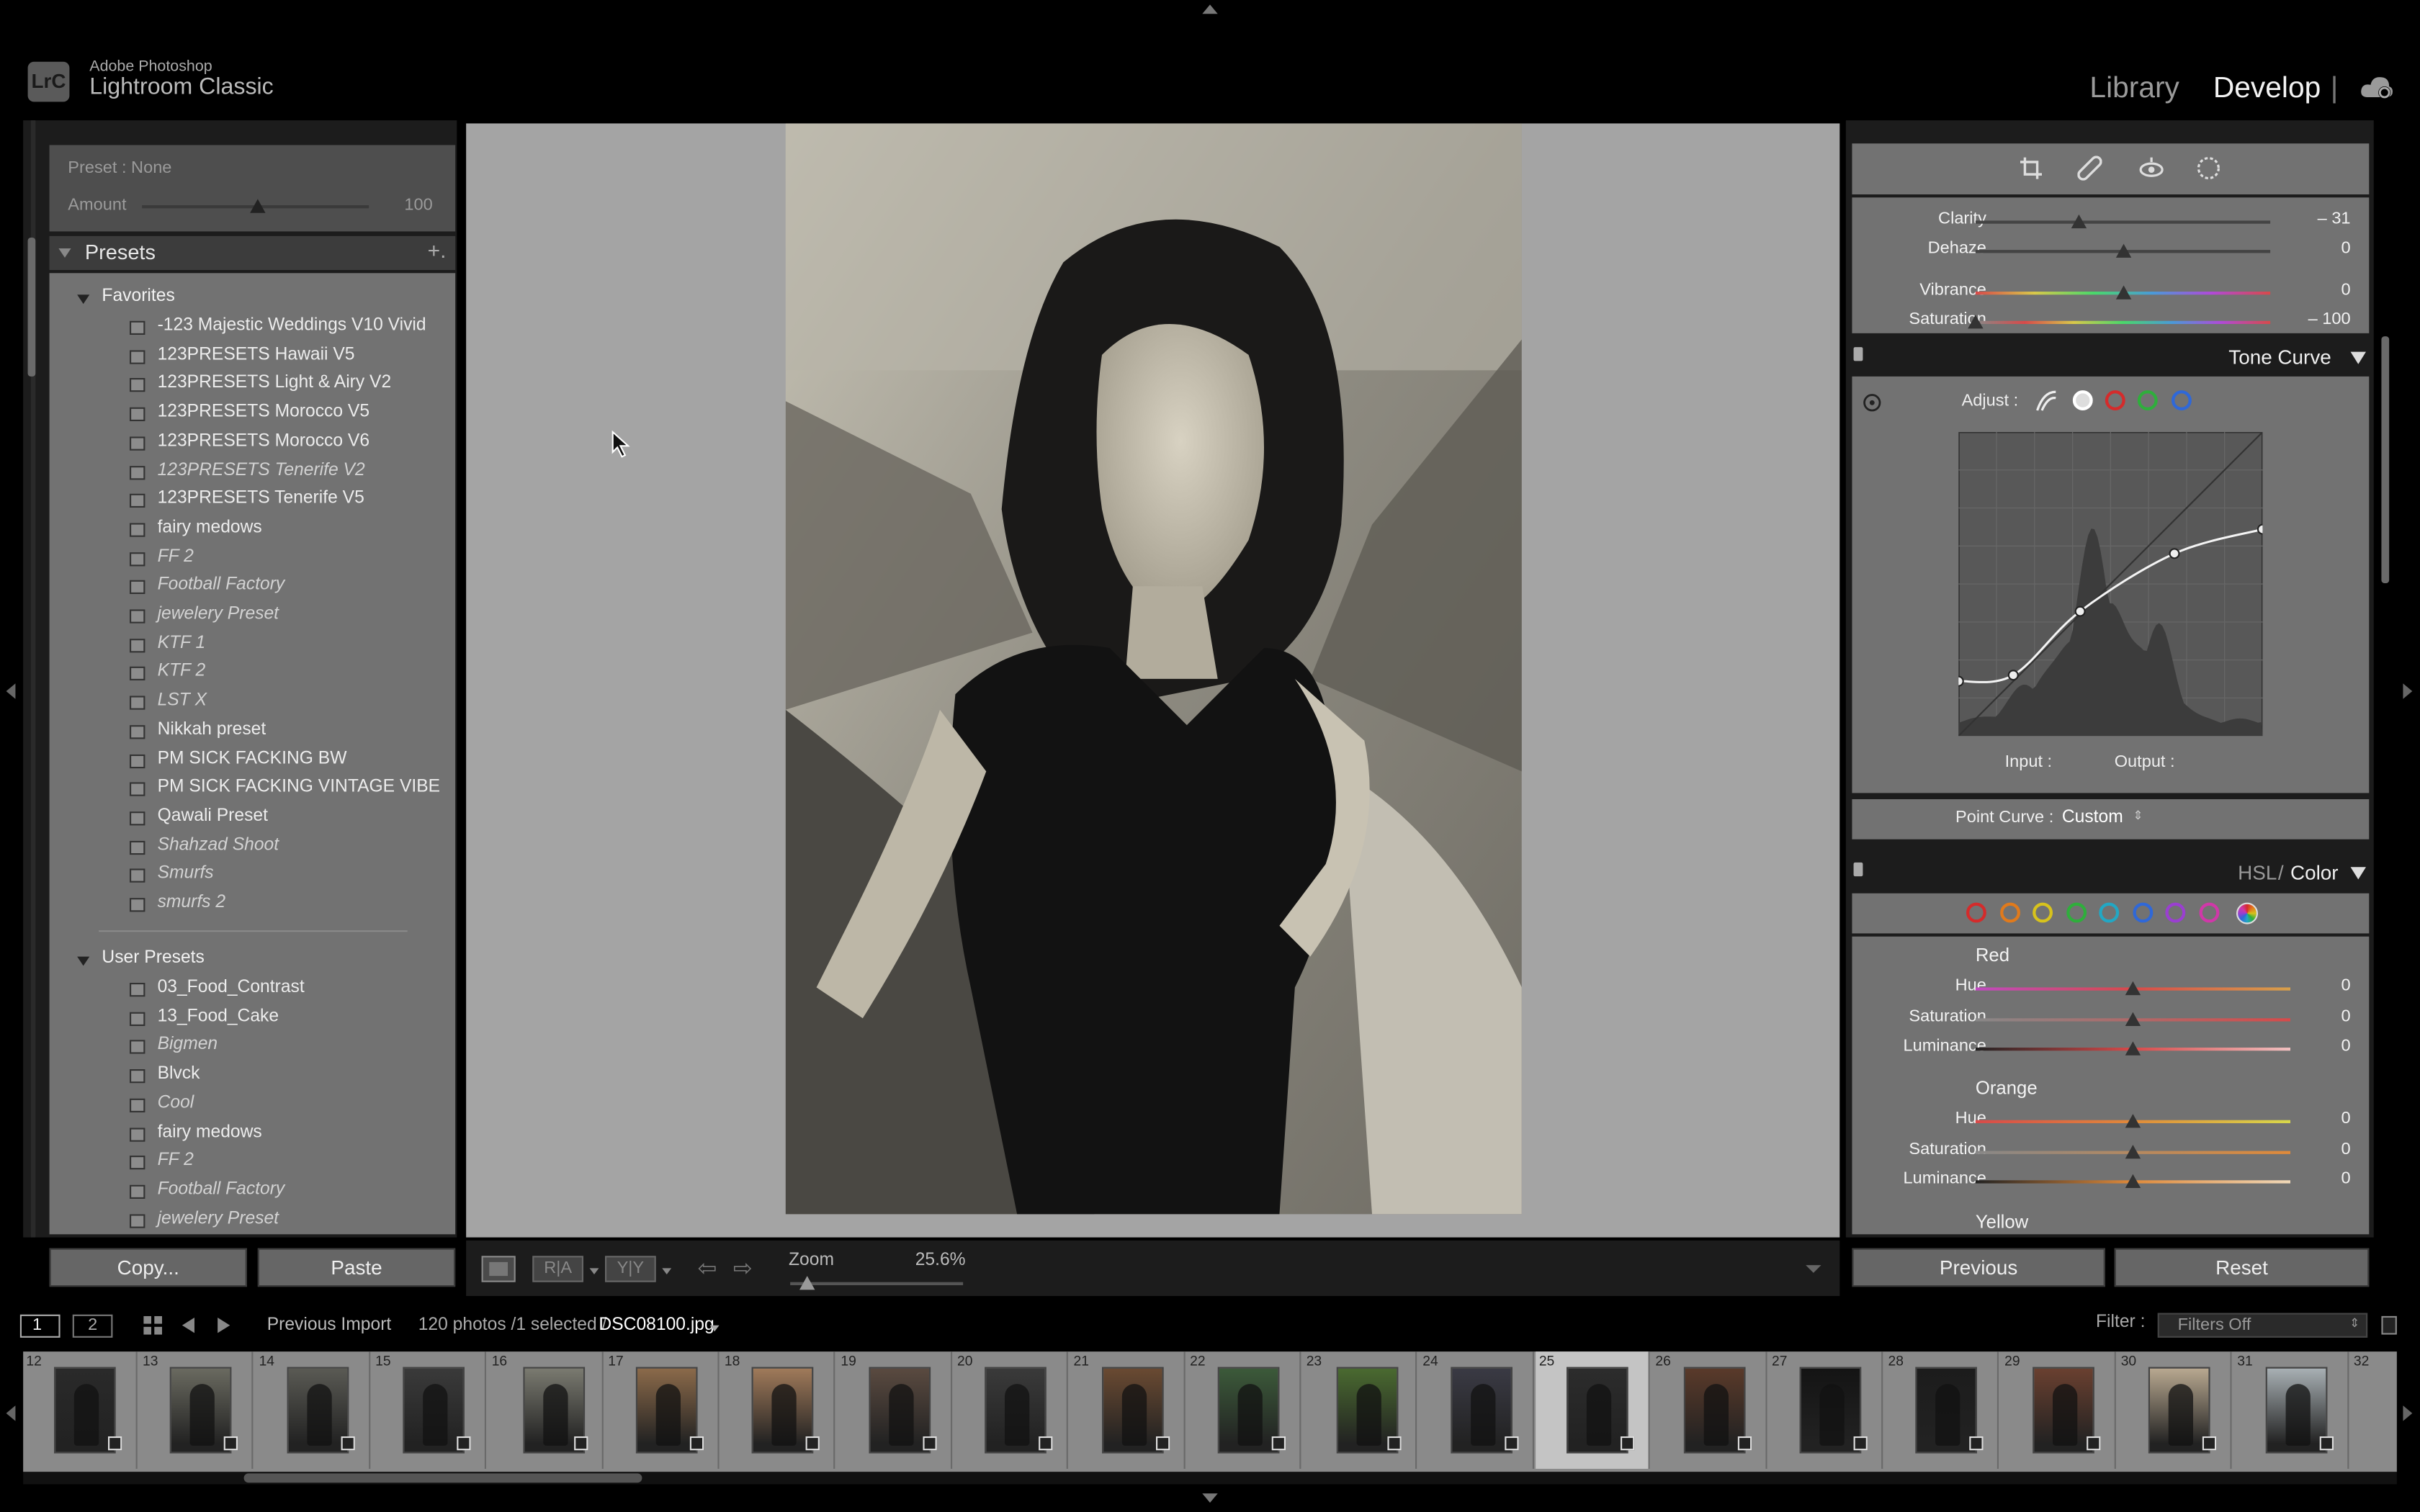 The width and height of the screenshot is (2420, 1512). What do you see at coordinates (238, 758) in the screenshot?
I see `preset-item: PM SICK FACKING BW` at bounding box center [238, 758].